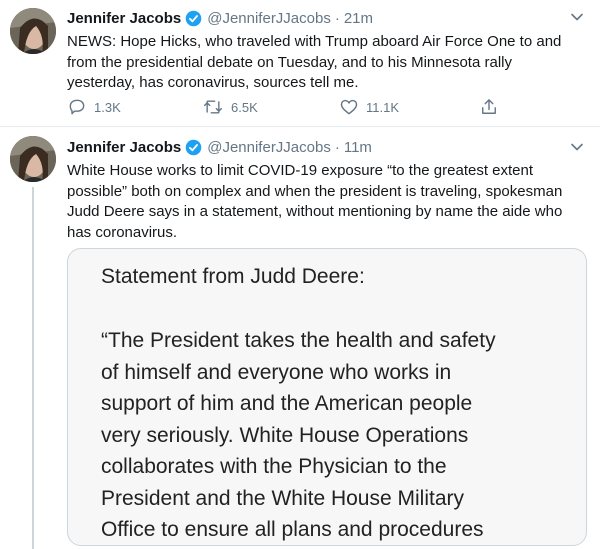 The width and height of the screenshot is (600, 549). What do you see at coordinates (77, 107) in the screenshot?
I see `reply-icon` at bounding box center [77, 107].